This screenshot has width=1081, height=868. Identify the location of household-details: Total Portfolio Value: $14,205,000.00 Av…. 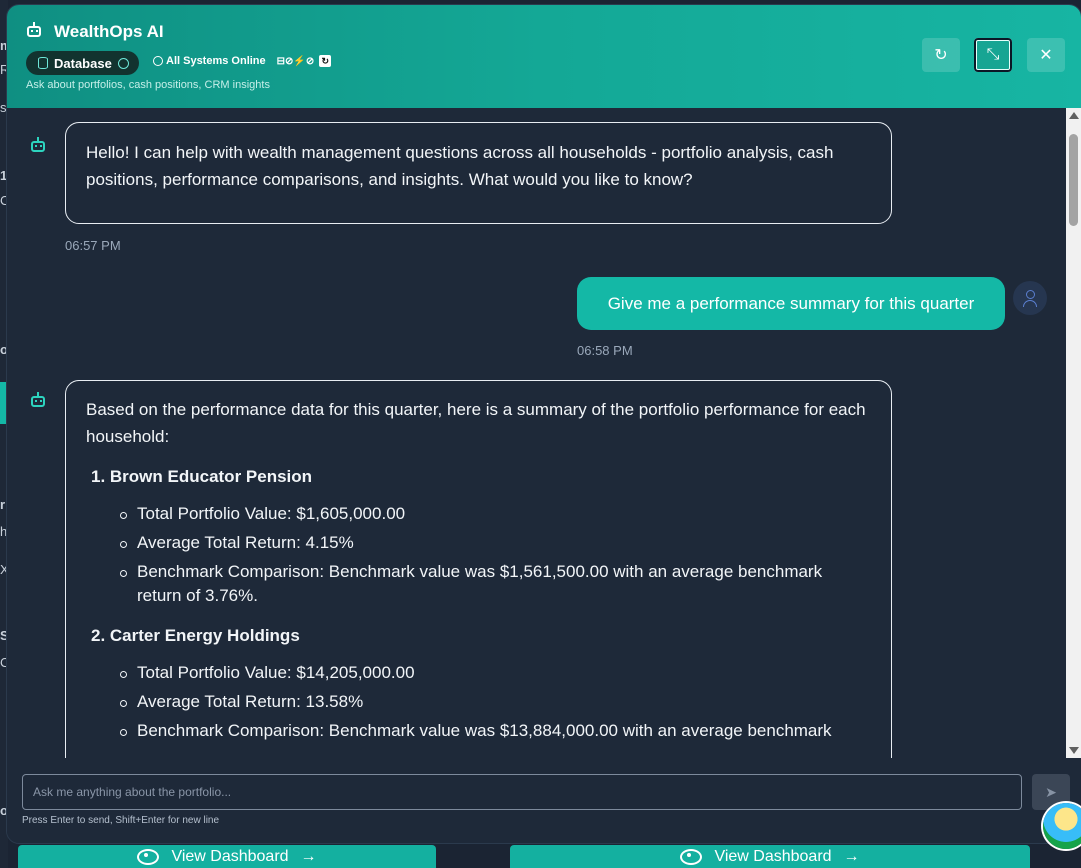
(478, 702).